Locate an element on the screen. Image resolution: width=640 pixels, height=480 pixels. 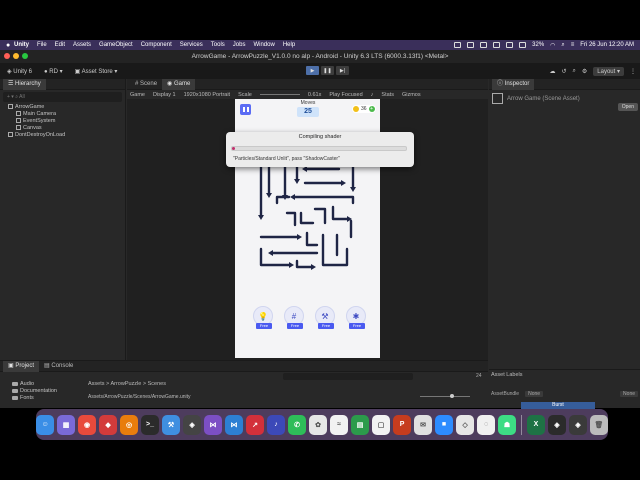
terminal-icon: >_ is located at coordinates (150, 424).